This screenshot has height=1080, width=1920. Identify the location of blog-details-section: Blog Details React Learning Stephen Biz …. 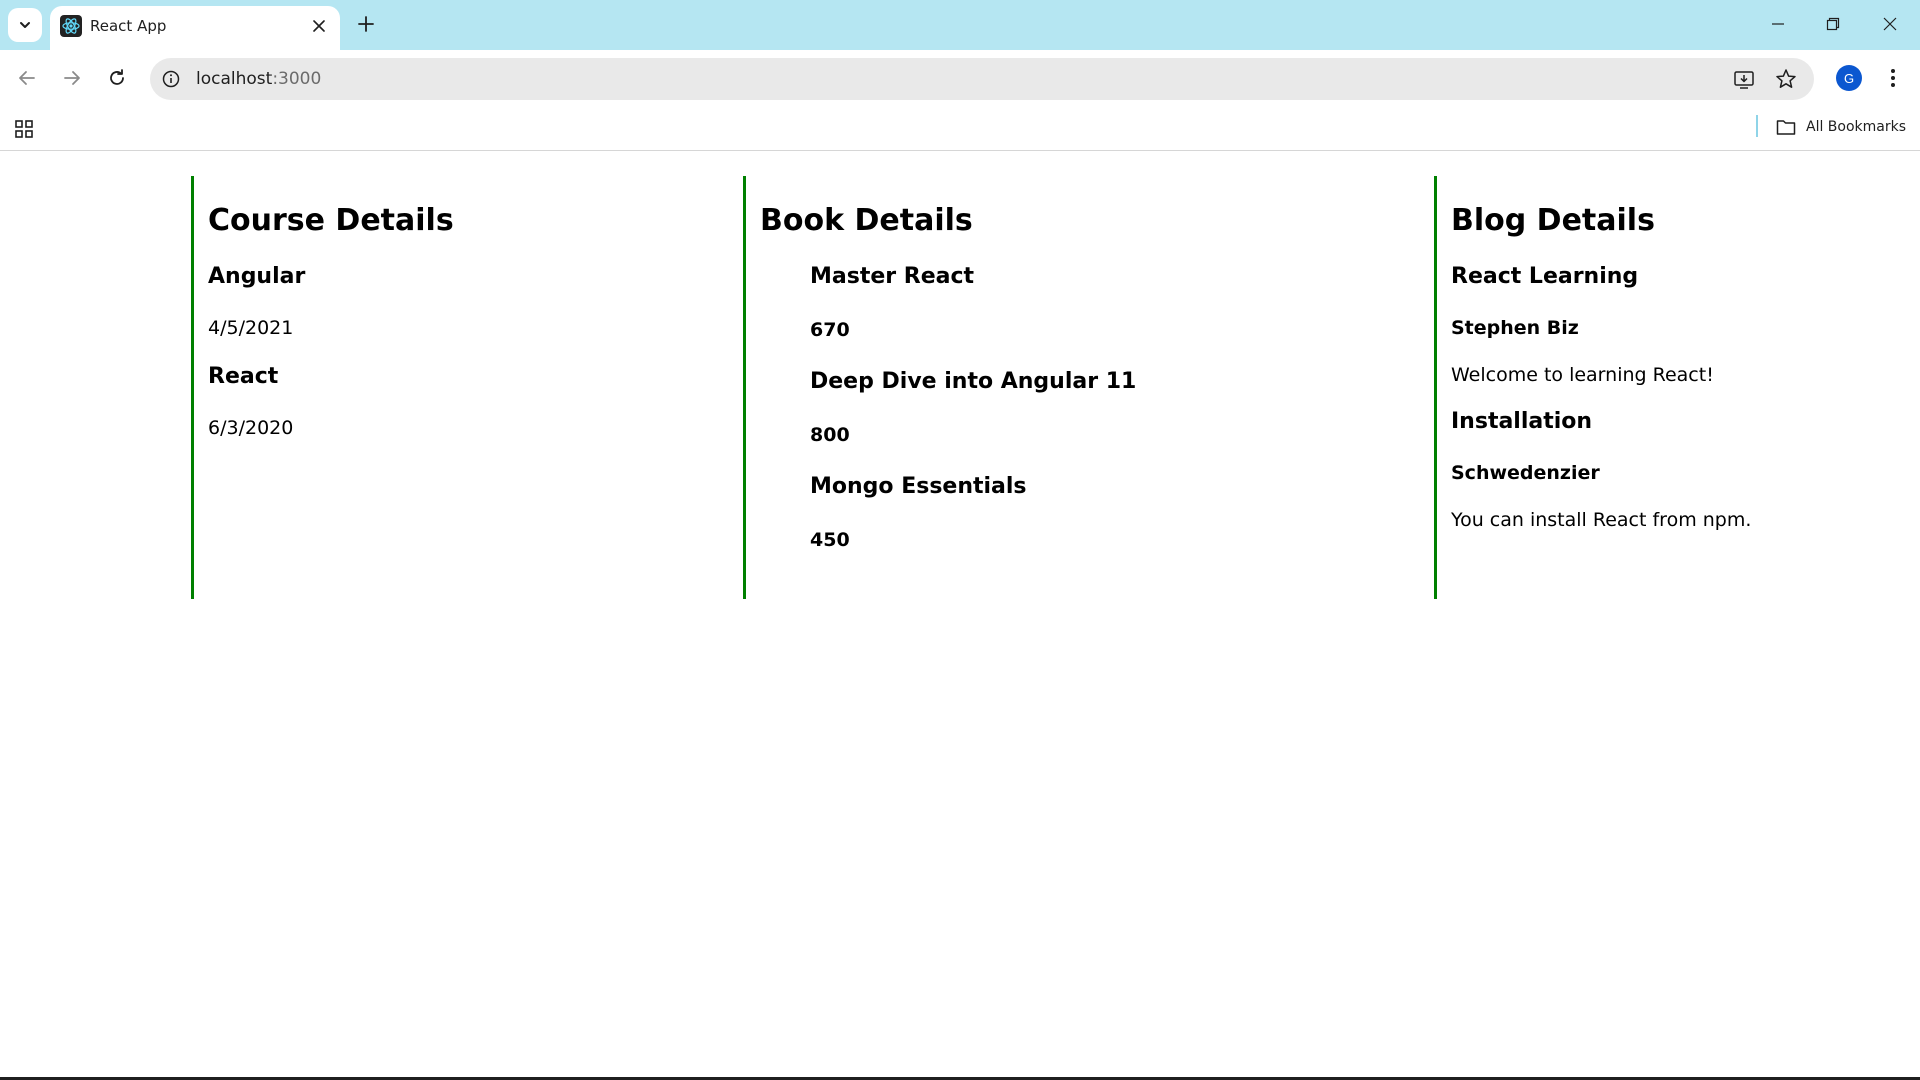
(1674, 387).